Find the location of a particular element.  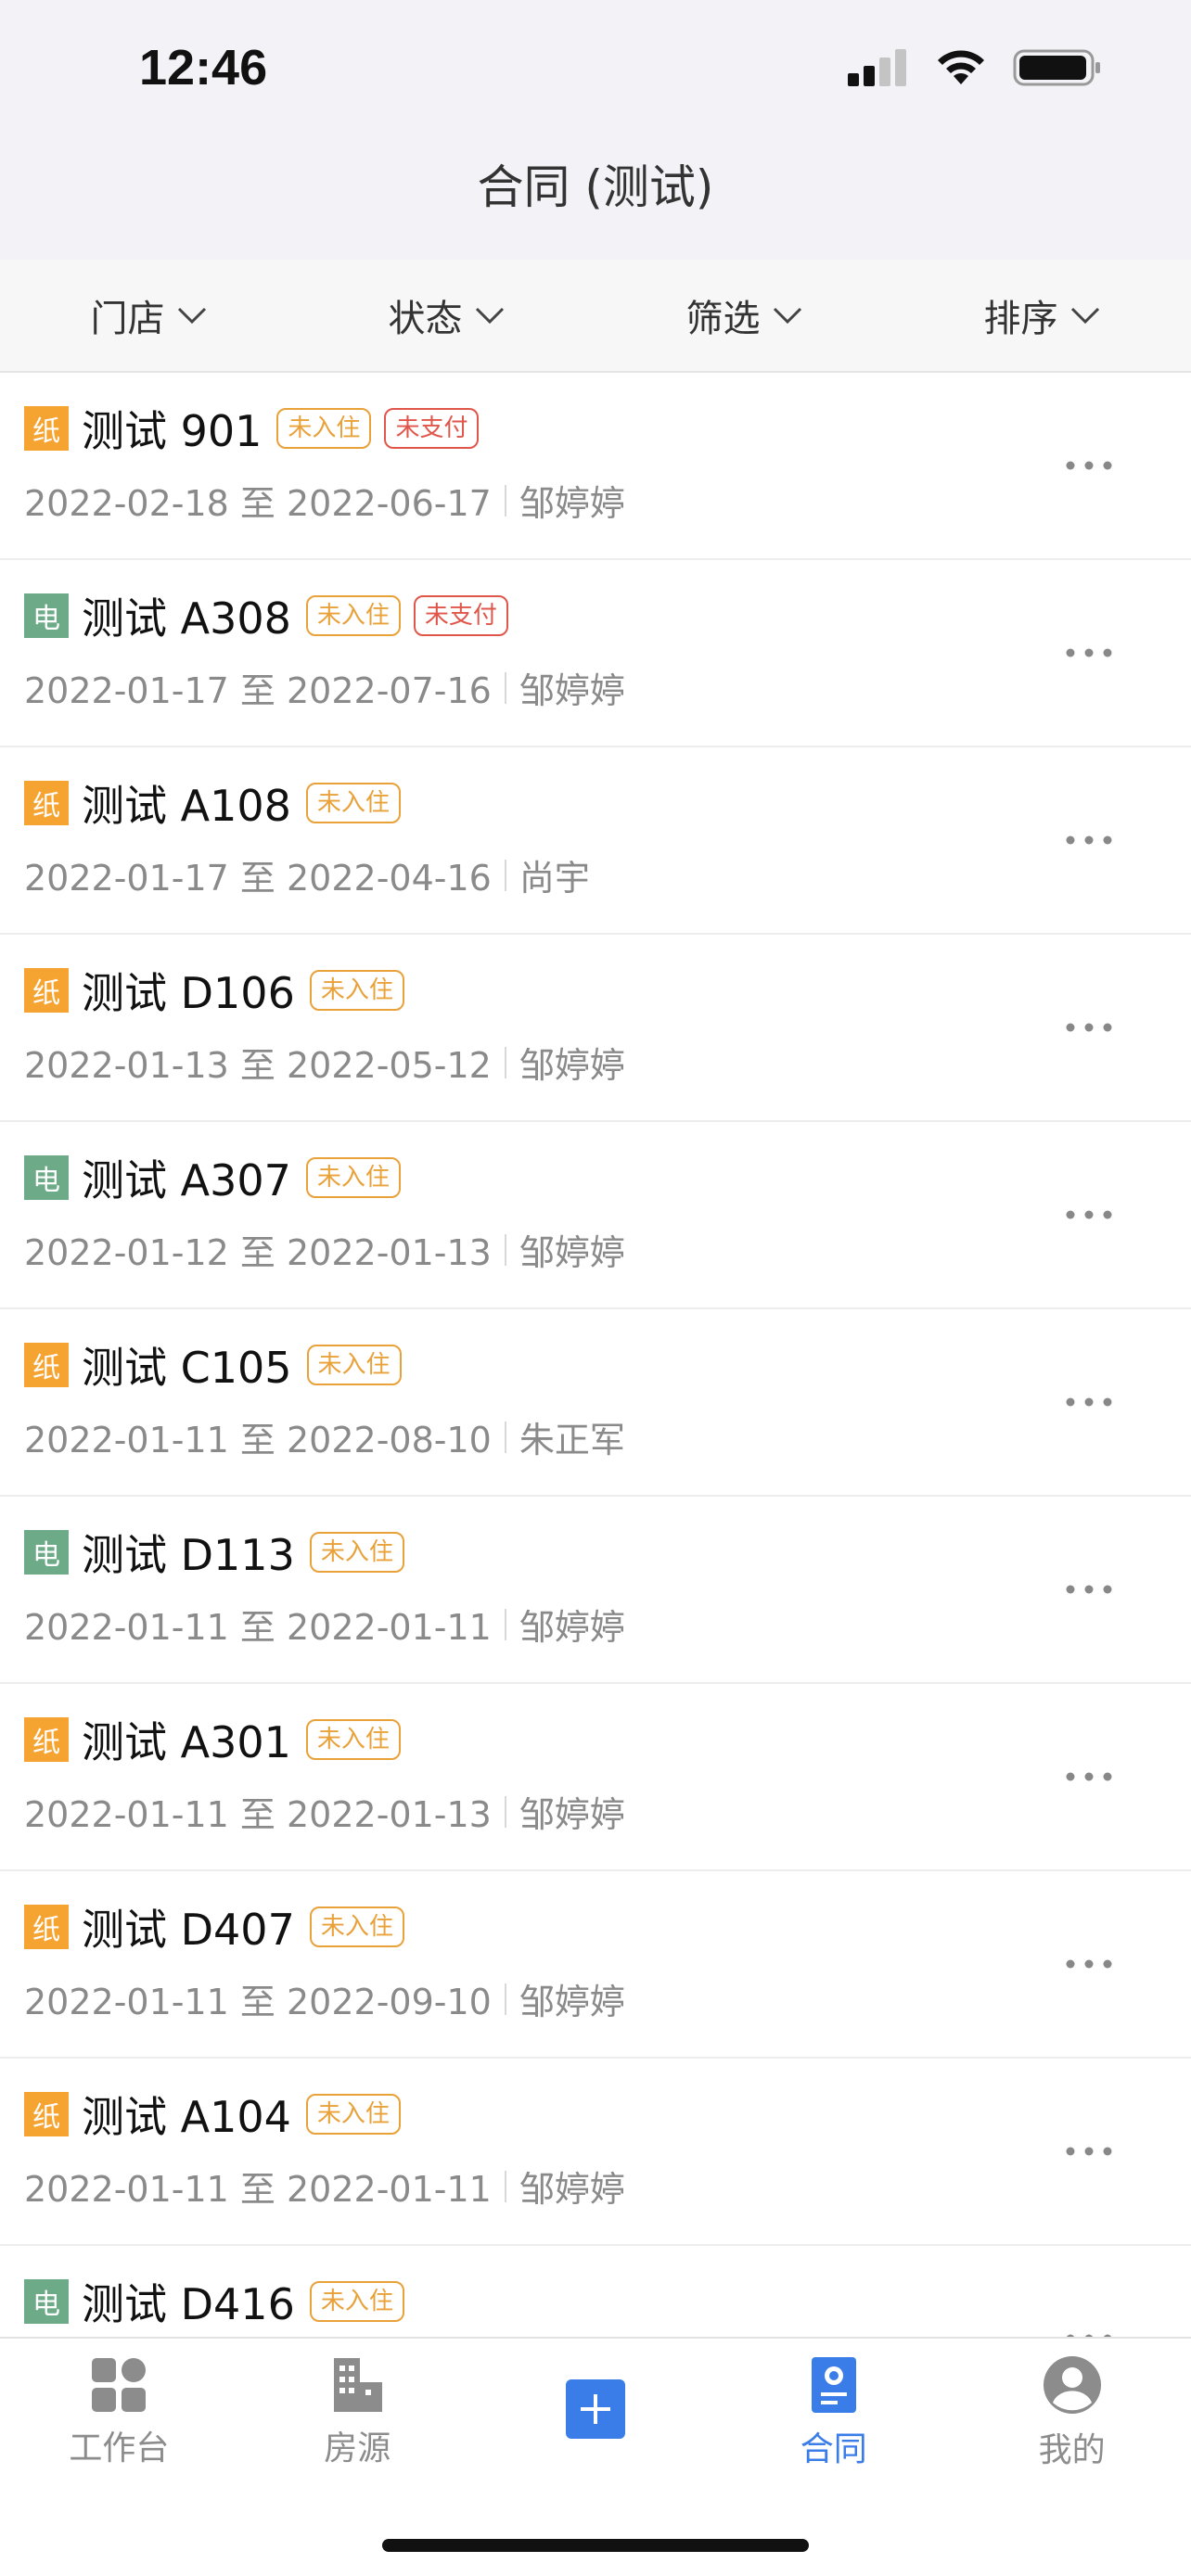

contract-row-subtitle: 2022-02-18 至 2022-06-17 邹婷婷 is located at coordinates (324, 501).